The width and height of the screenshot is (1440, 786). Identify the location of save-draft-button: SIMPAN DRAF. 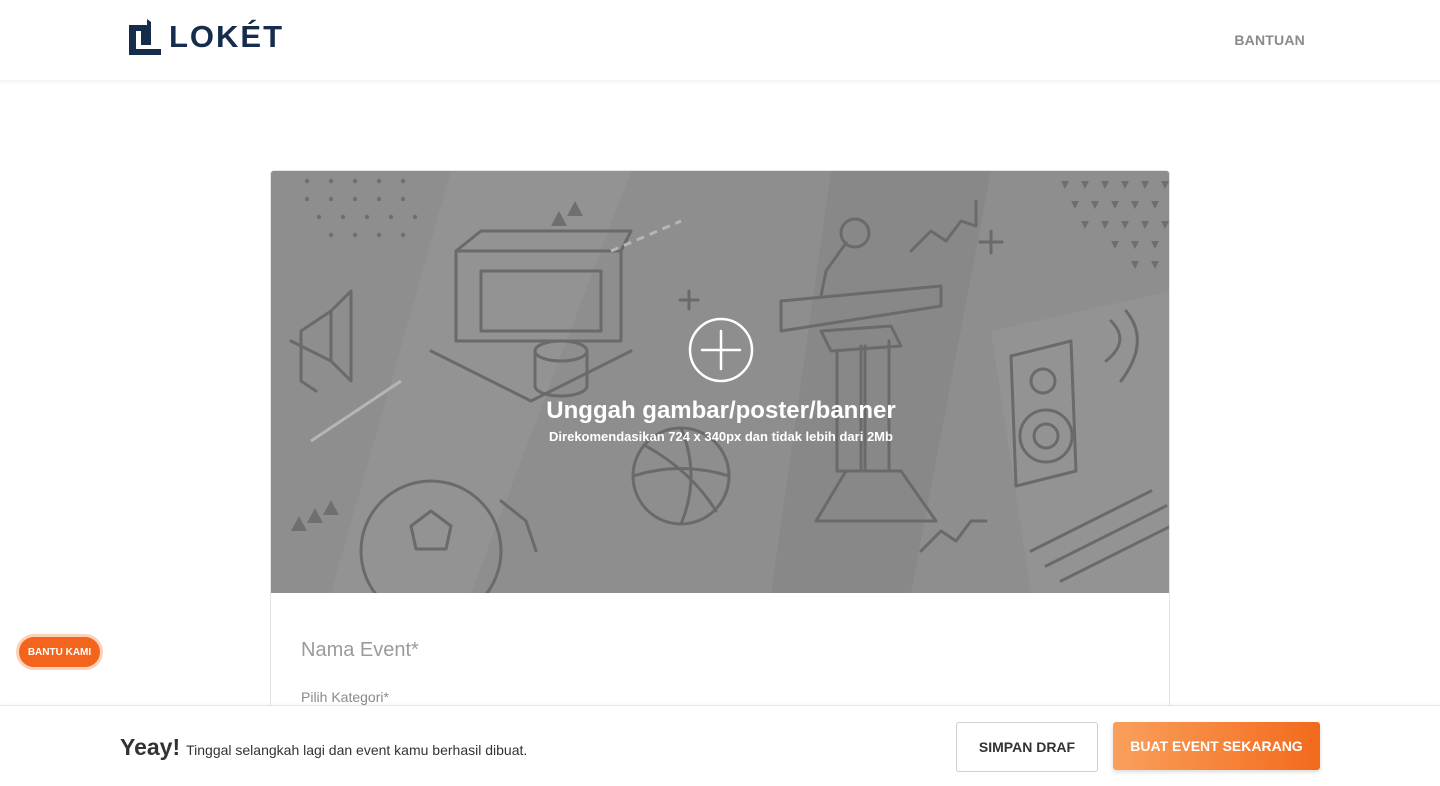
(1027, 747).